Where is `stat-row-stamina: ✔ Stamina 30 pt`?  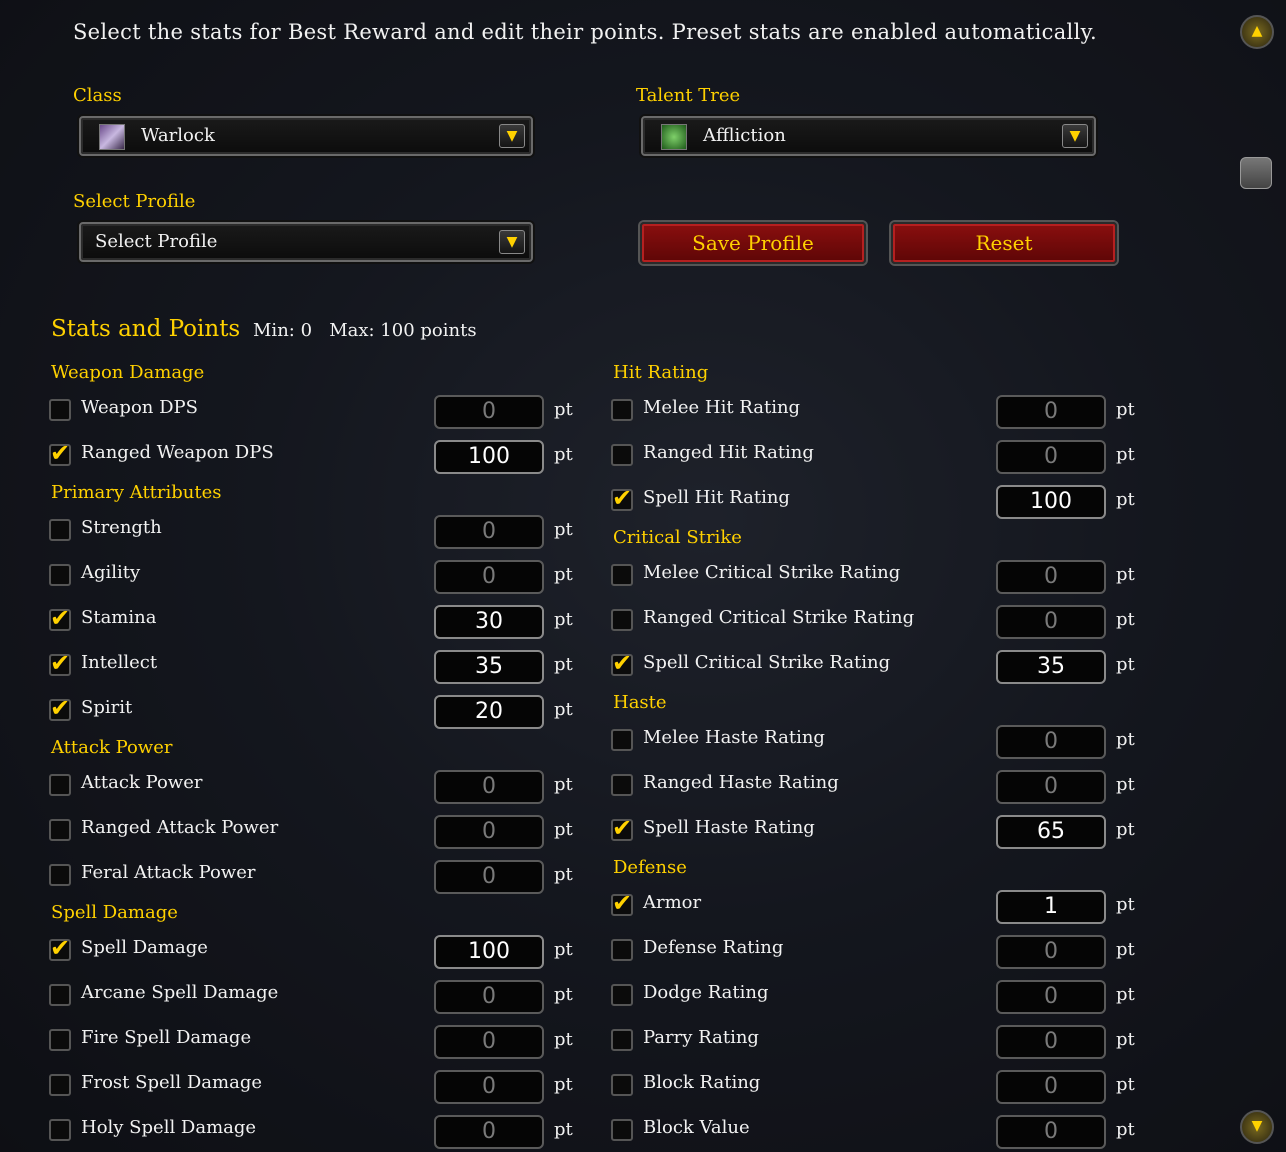 stat-row-stamina: ✔ Stamina 30 pt is located at coordinates (314, 622).